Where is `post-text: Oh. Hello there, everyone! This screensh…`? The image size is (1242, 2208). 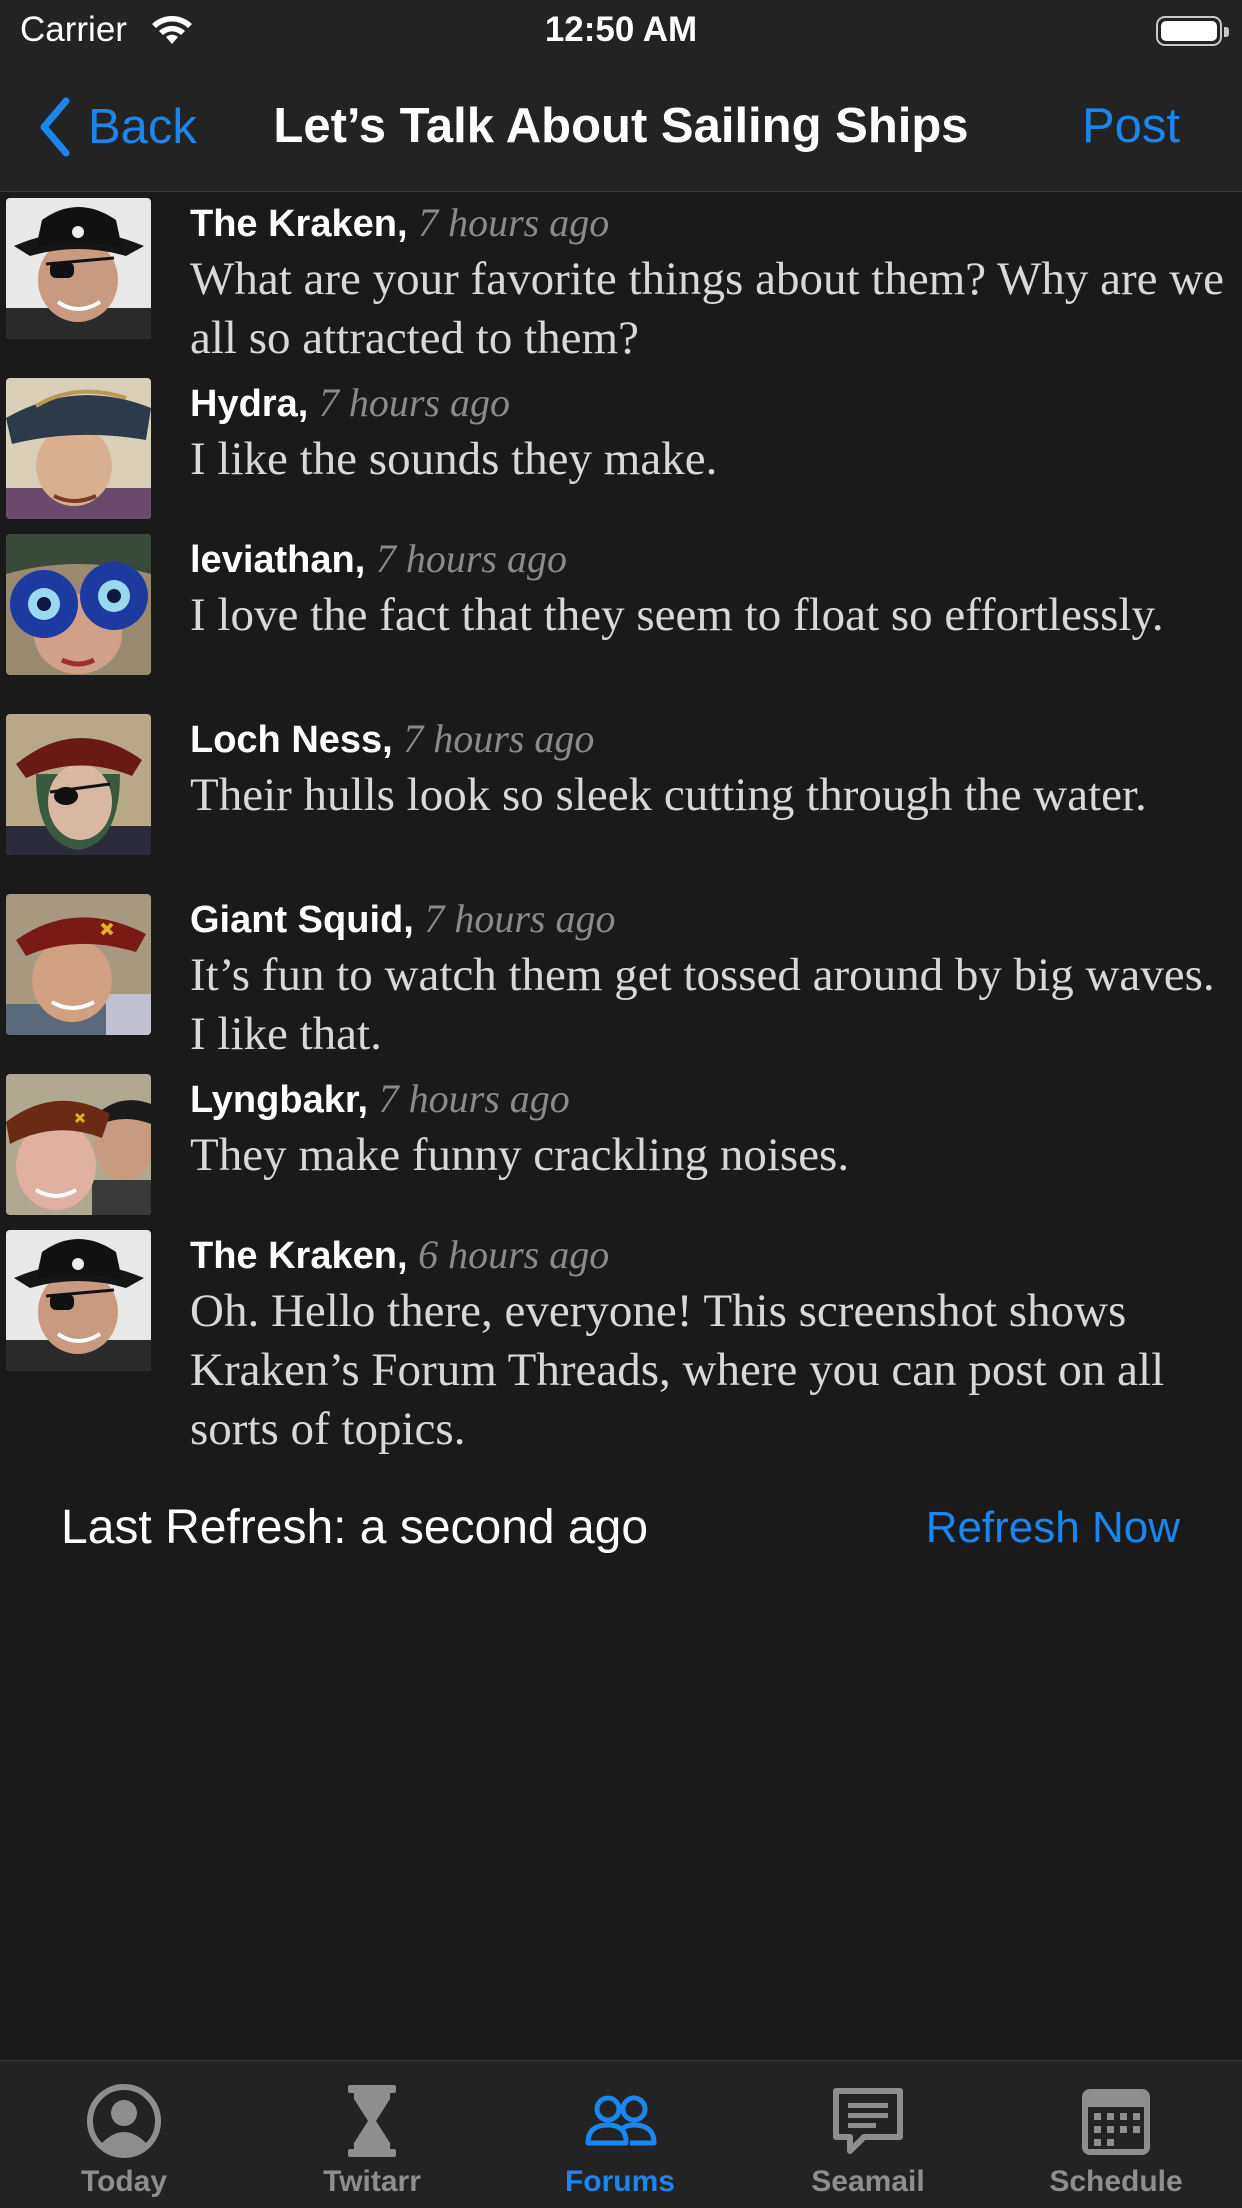 post-text: Oh. Hello there, everyone! This screensh… is located at coordinates (677, 1370).